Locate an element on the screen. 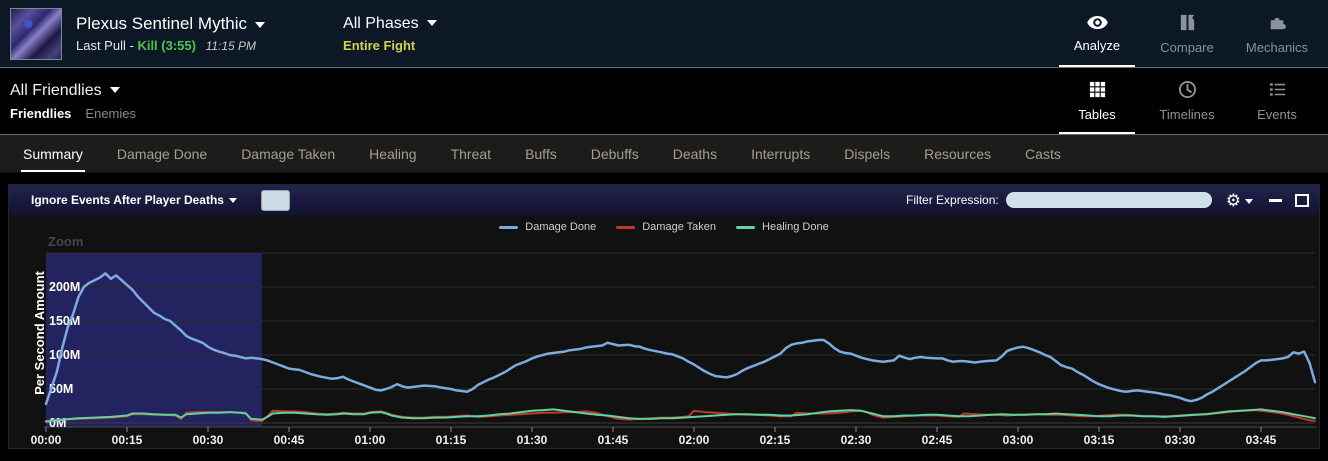  nav-analyze: Analyze is located at coordinates (1097, 33).